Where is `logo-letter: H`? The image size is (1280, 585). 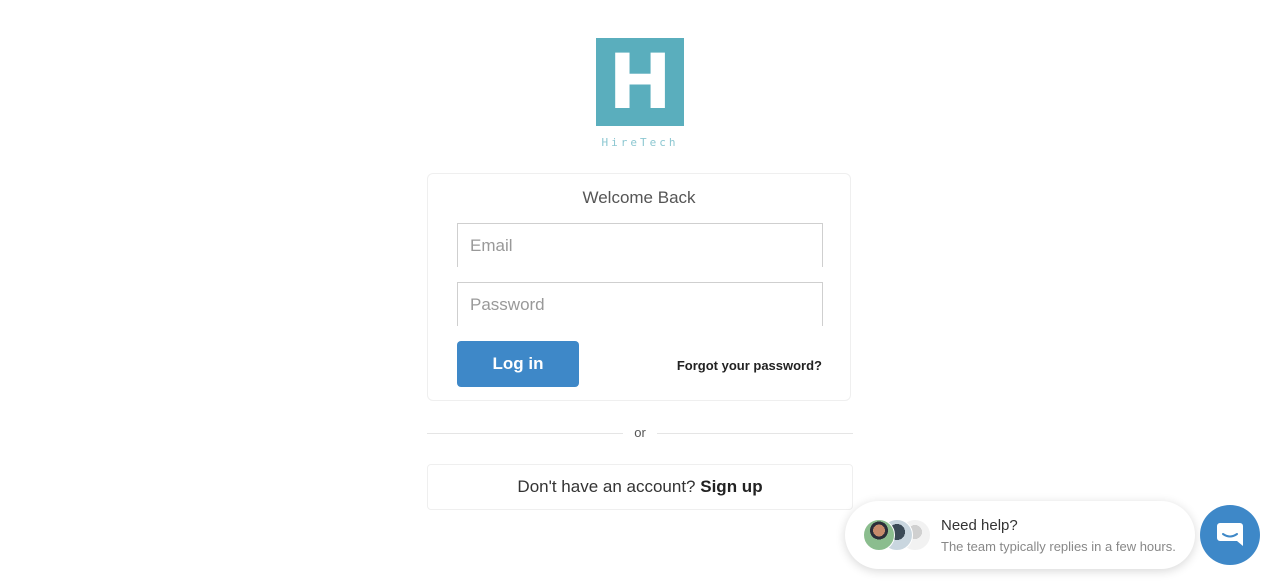
logo-letter: H is located at coordinates (640, 81).